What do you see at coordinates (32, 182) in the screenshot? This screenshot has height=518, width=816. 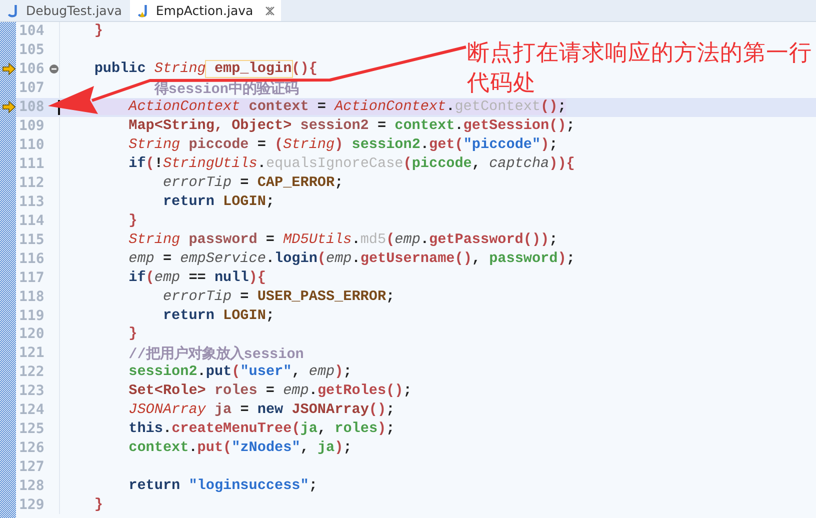 I see `line-number: 112` at bounding box center [32, 182].